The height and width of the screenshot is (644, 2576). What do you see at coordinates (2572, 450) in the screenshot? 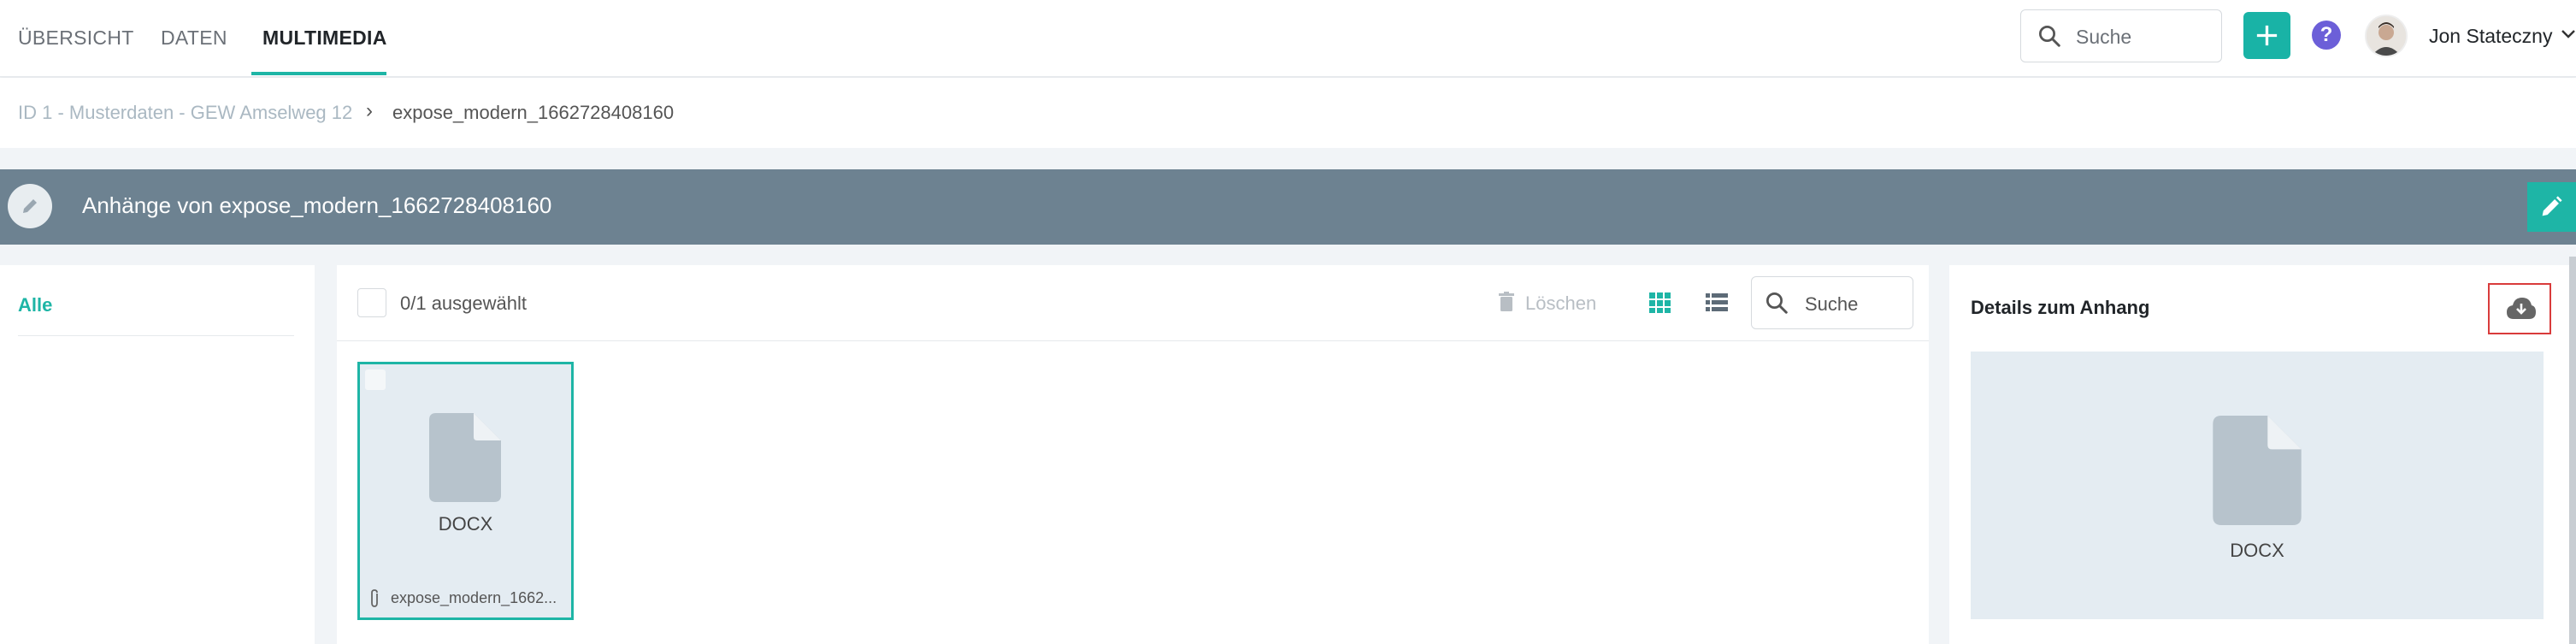
I see `scrollbar` at bounding box center [2572, 450].